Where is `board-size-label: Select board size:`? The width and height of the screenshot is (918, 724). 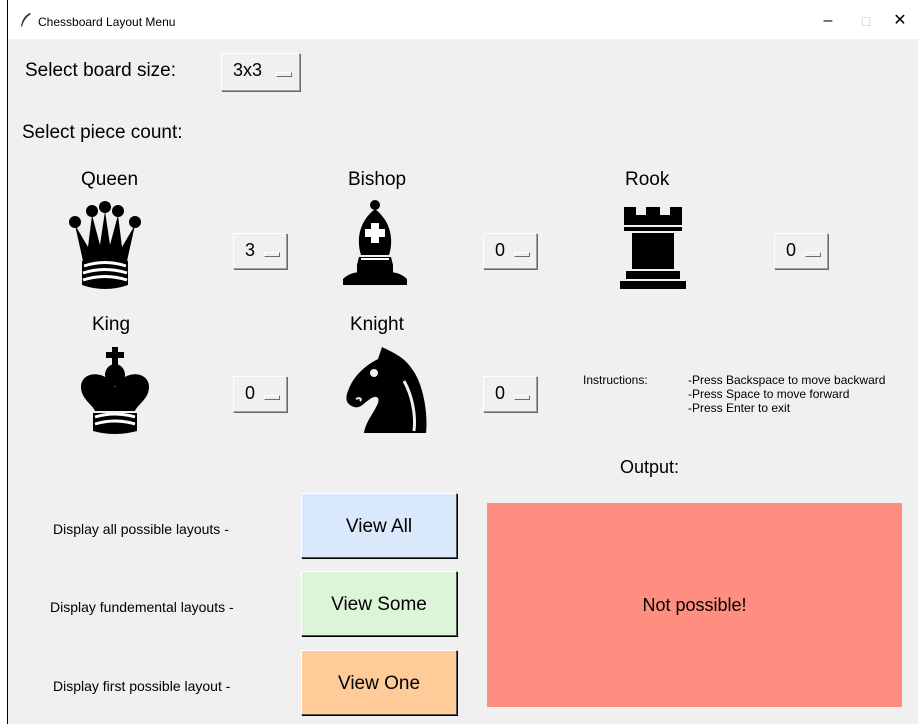
board-size-label: Select board size: is located at coordinates (101, 70).